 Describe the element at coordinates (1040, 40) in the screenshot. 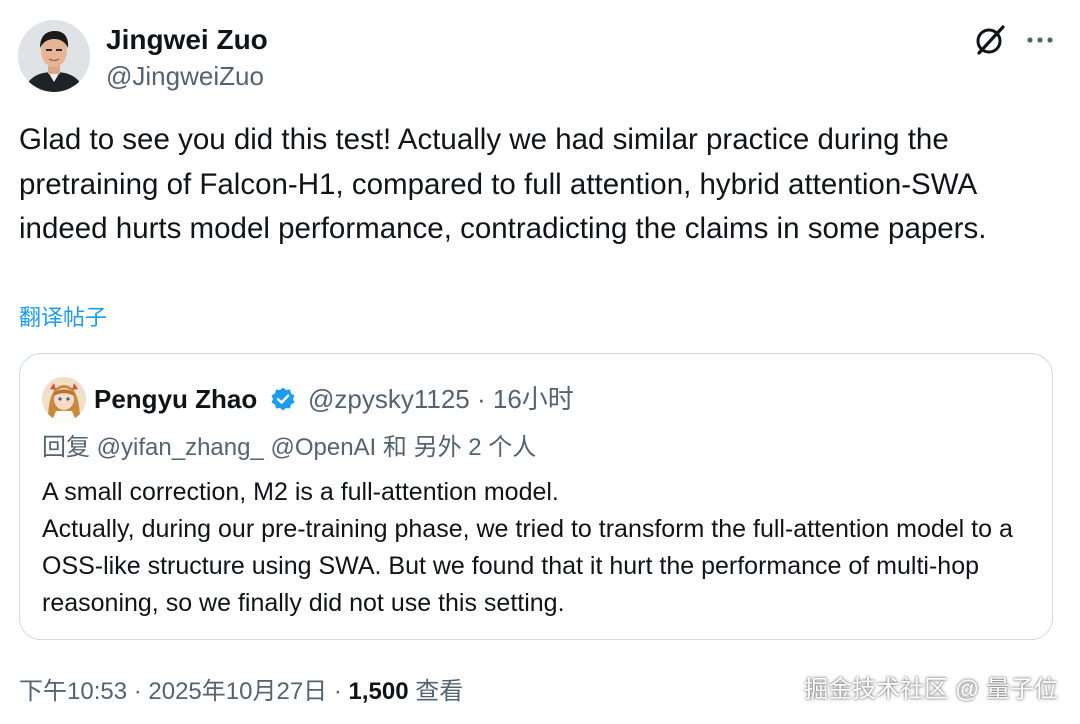

I see `more-horizontal-icon` at that location.